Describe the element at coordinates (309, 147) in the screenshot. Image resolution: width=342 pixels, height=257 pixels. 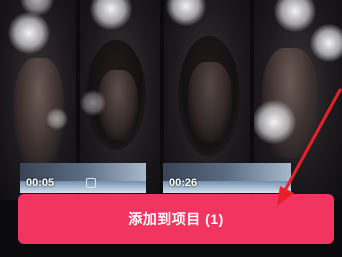
I see `annotation-arrow-icon` at that location.